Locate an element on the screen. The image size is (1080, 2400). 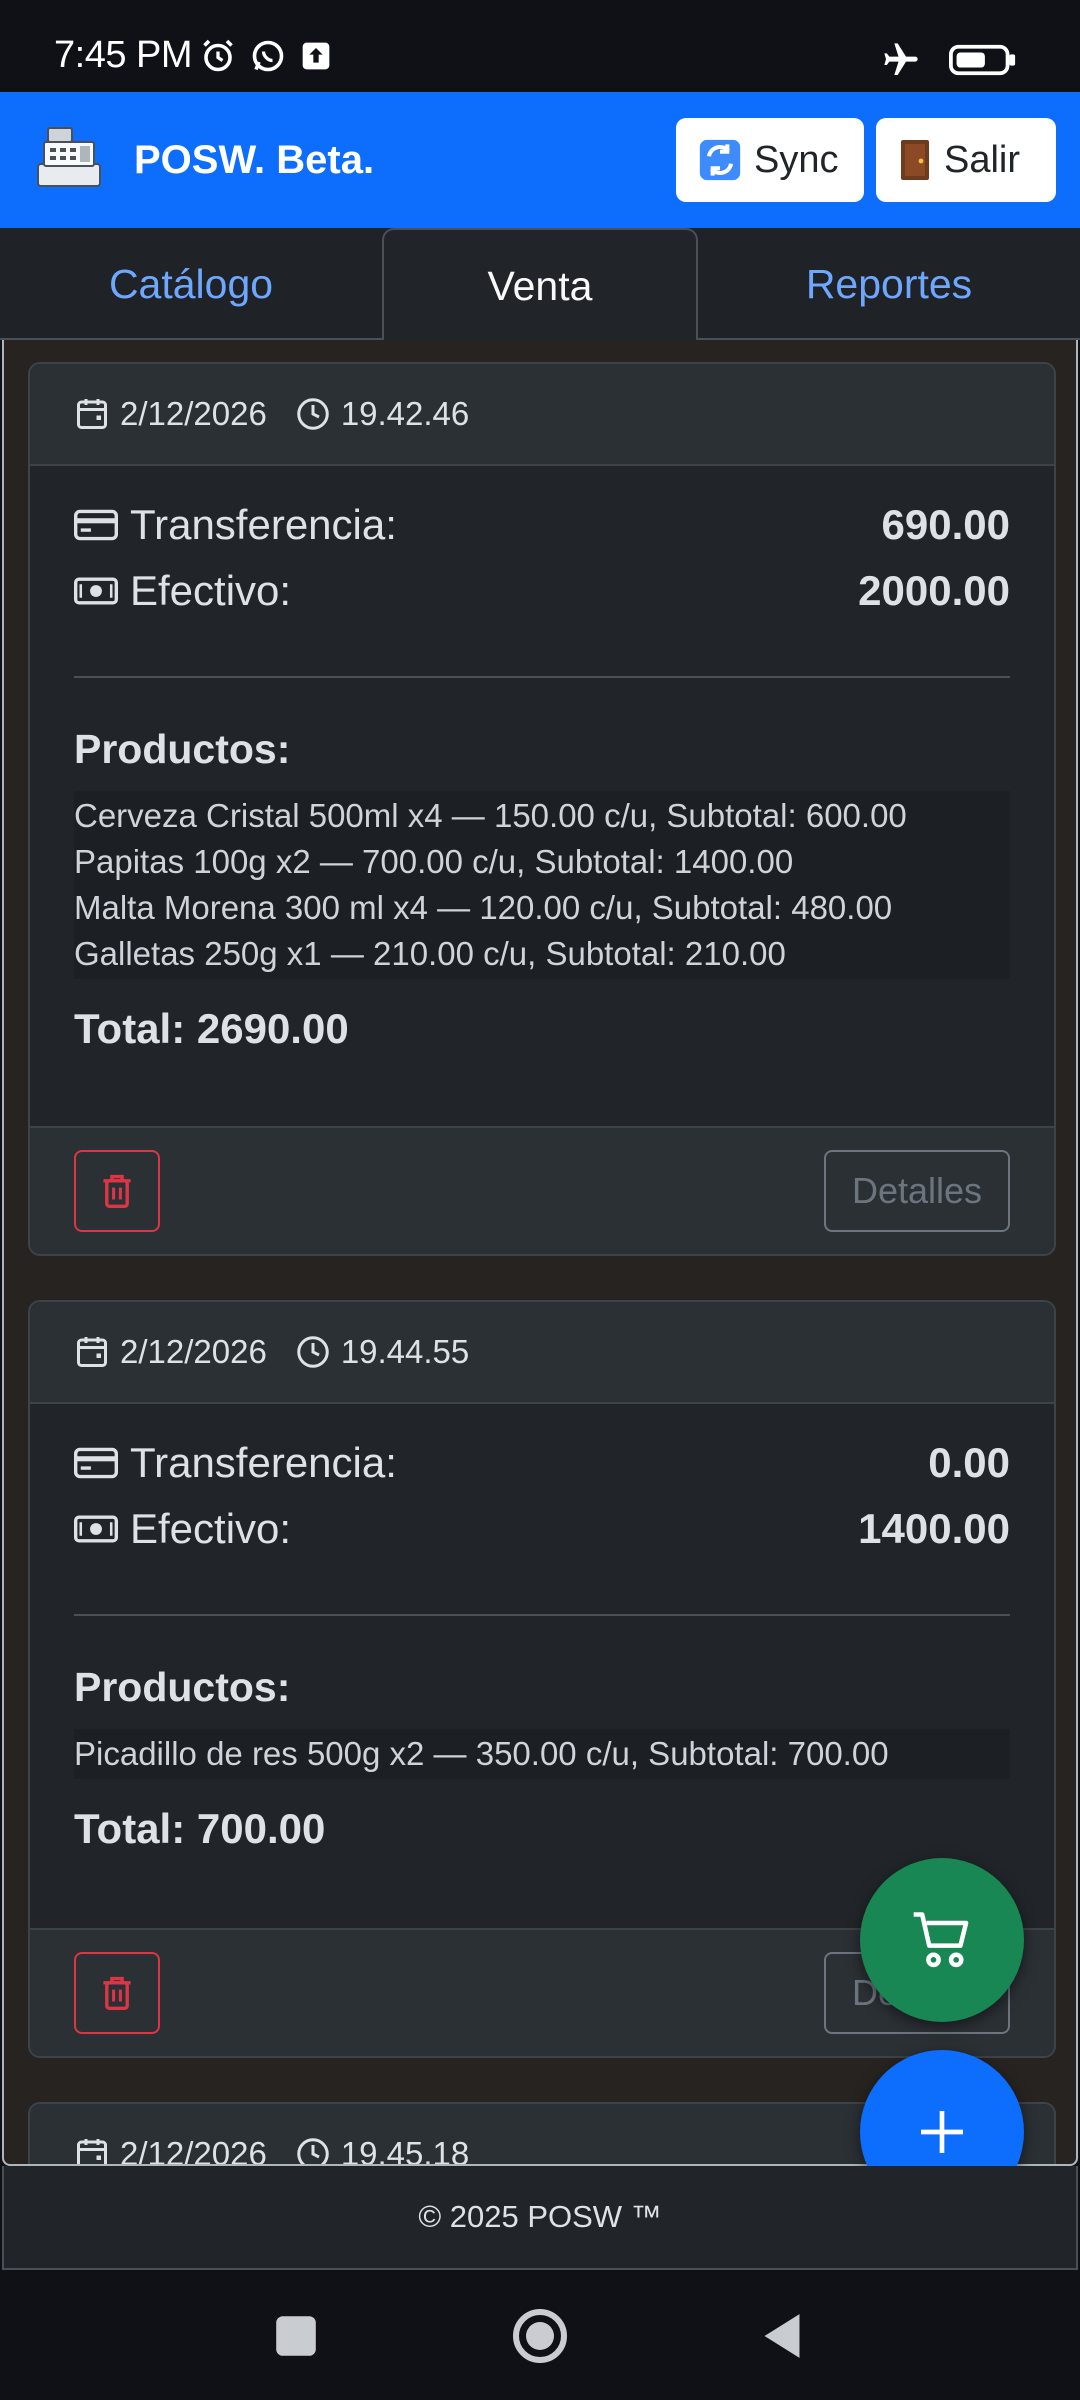
tab-reportes: Reportes is located at coordinates (889, 284).